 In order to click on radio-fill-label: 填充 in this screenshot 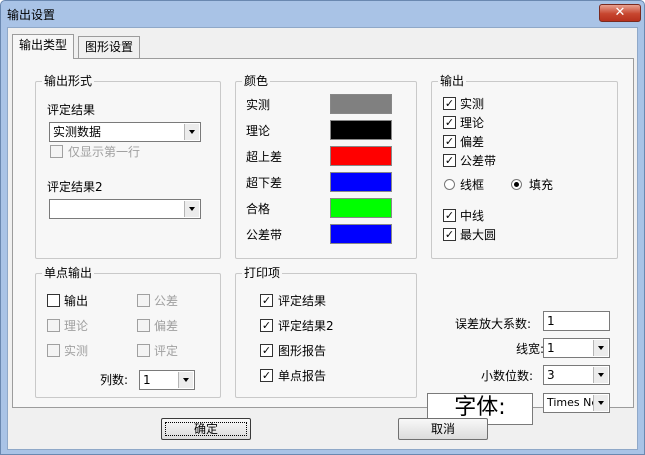, I will do `click(541, 185)`.